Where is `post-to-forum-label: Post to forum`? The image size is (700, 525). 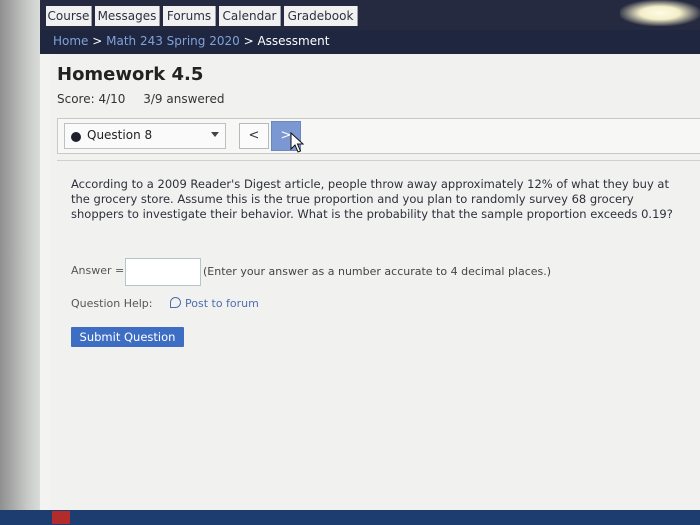
post-to-forum-label: Post to forum is located at coordinates (222, 303).